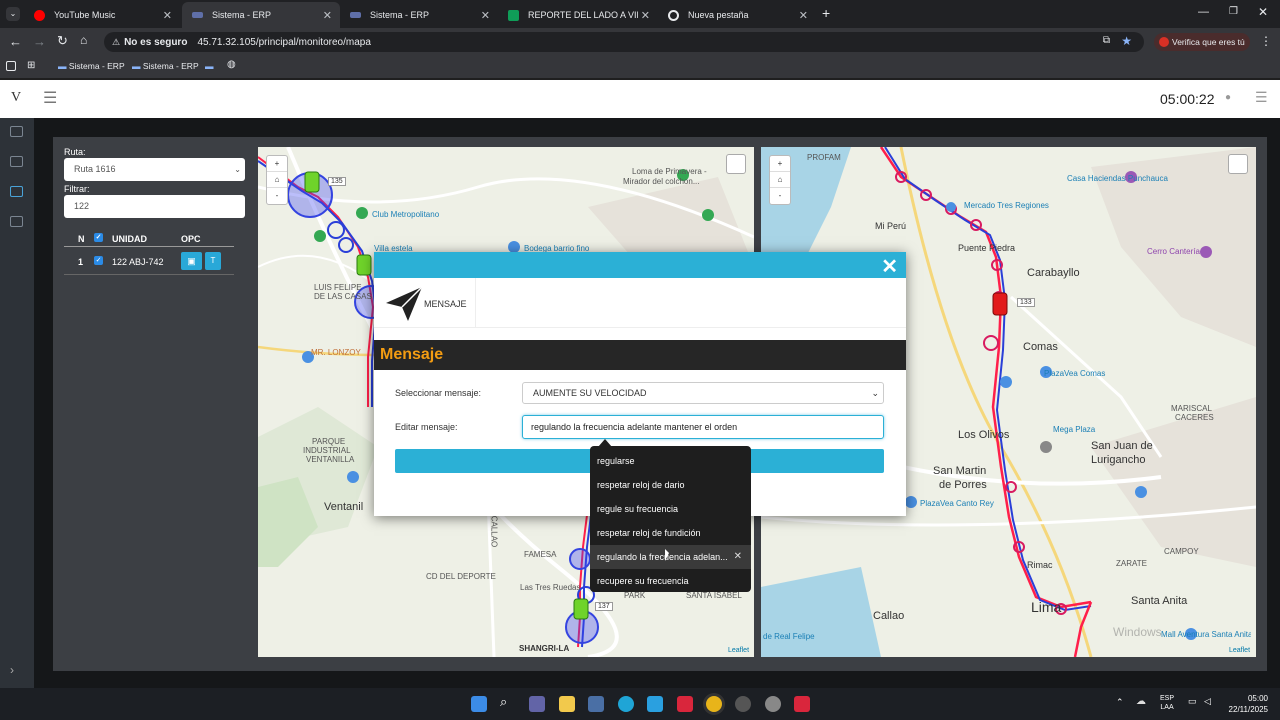 Image resolution: width=1280 pixels, height=720 pixels. What do you see at coordinates (537, 704) in the screenshot?
I see `teams-icon` at bounding box center [537, 704].